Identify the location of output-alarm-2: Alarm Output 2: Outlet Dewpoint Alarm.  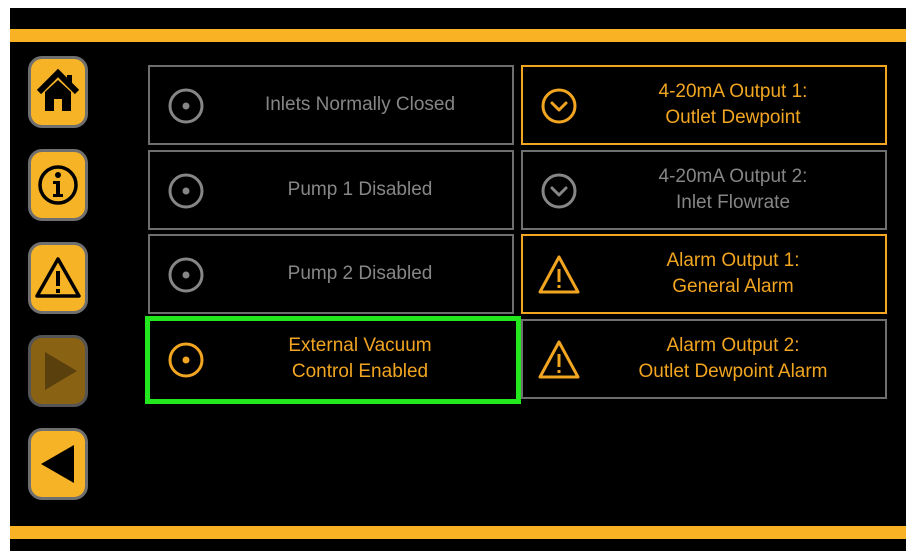
(704, 359).